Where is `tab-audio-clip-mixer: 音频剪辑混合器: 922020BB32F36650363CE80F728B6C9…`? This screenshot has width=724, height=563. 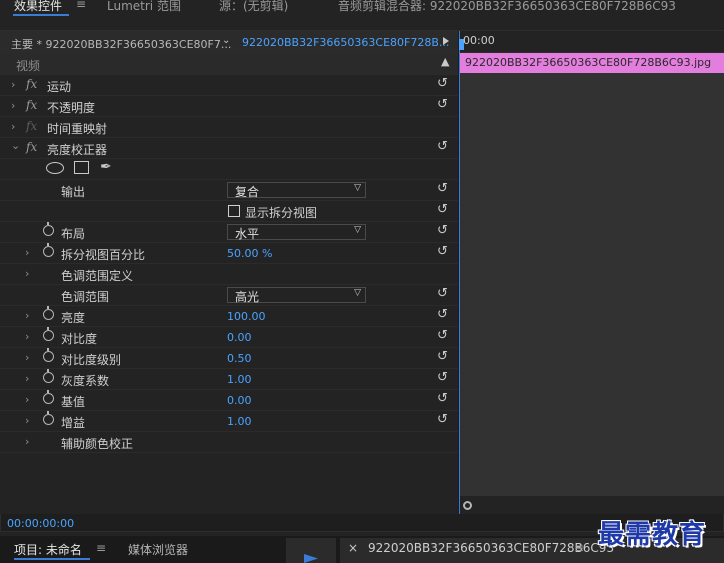
tab-audio-clip-mixer: 音频剪辑混合器: 922020BB32F36650363CE80F728B6C9… is located at coordinates (507, 7).